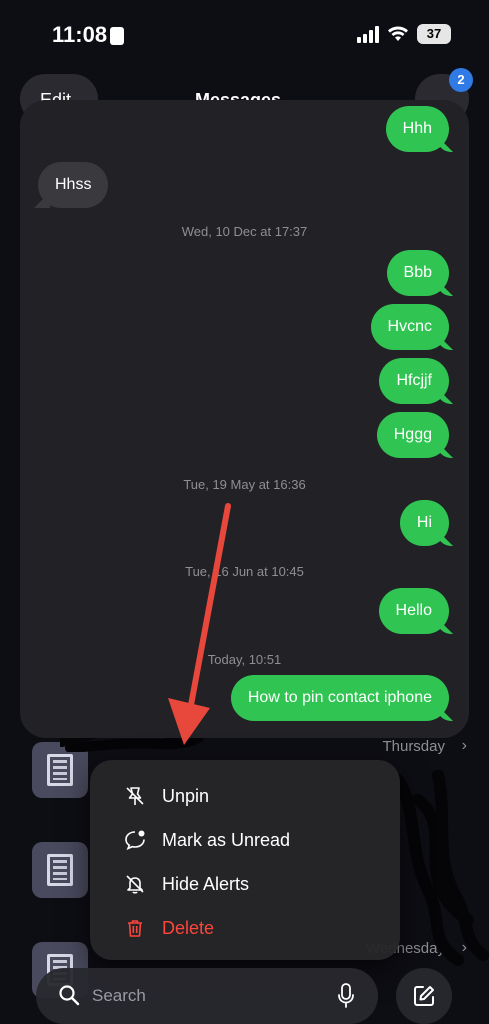 The height and width of the screenshot is (1024, 489). What do you see at coordinates (440, 868) in the screenshot?
I see `redaction-scribble` at bounding box center [440, 868].